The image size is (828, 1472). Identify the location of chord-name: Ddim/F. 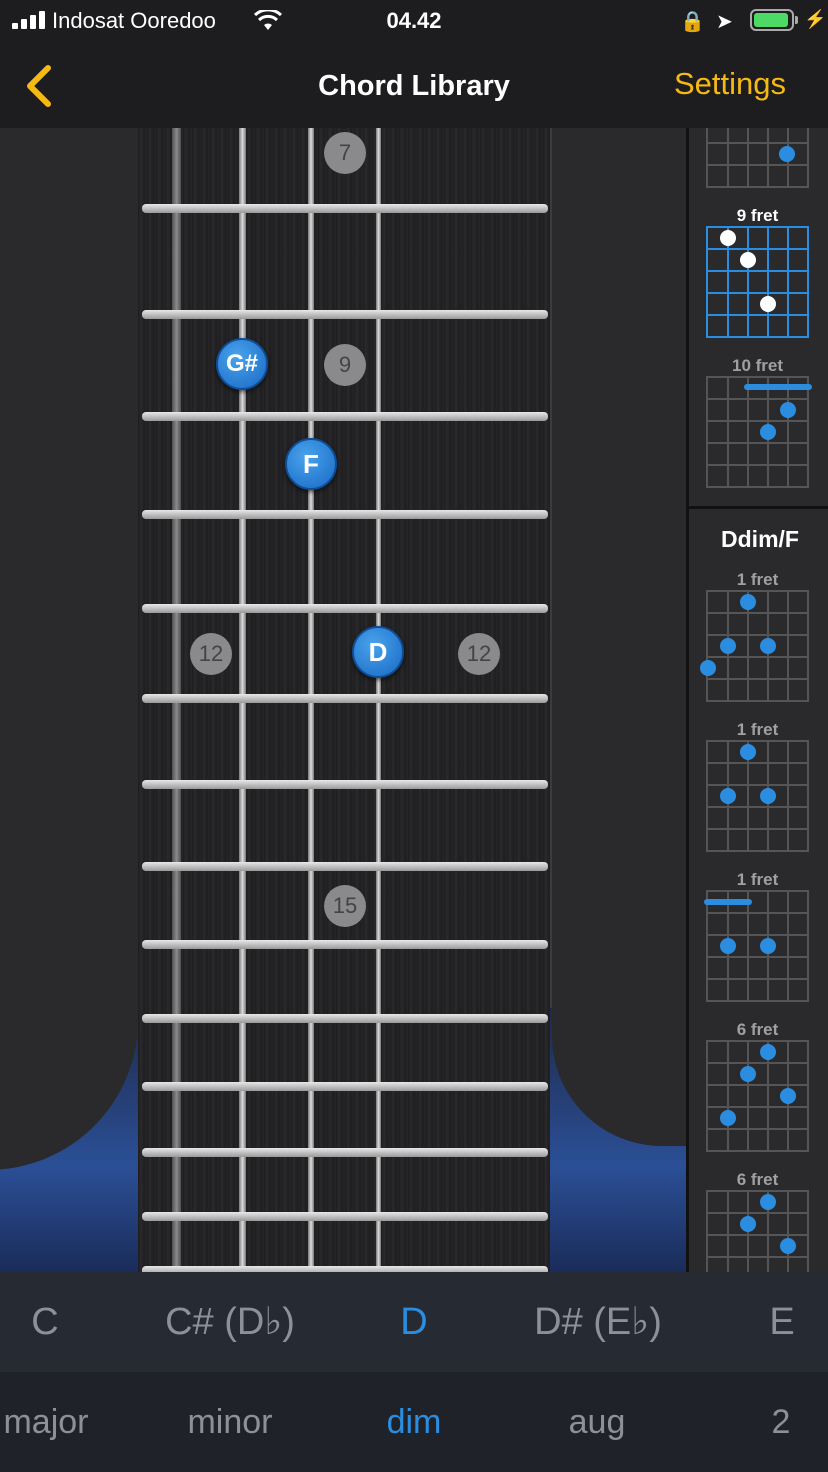
(760, 539).